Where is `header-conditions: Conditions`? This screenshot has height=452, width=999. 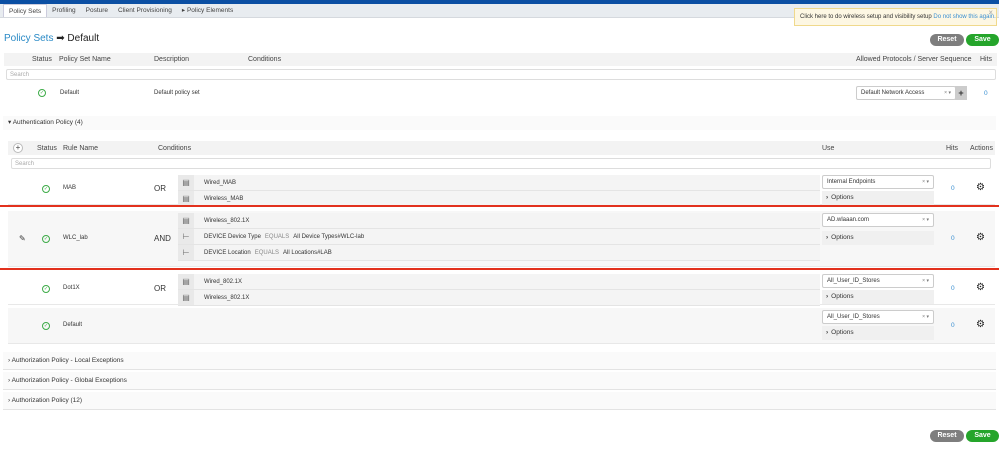 header-conditions: Conditions is located at coordinates (265, 59).